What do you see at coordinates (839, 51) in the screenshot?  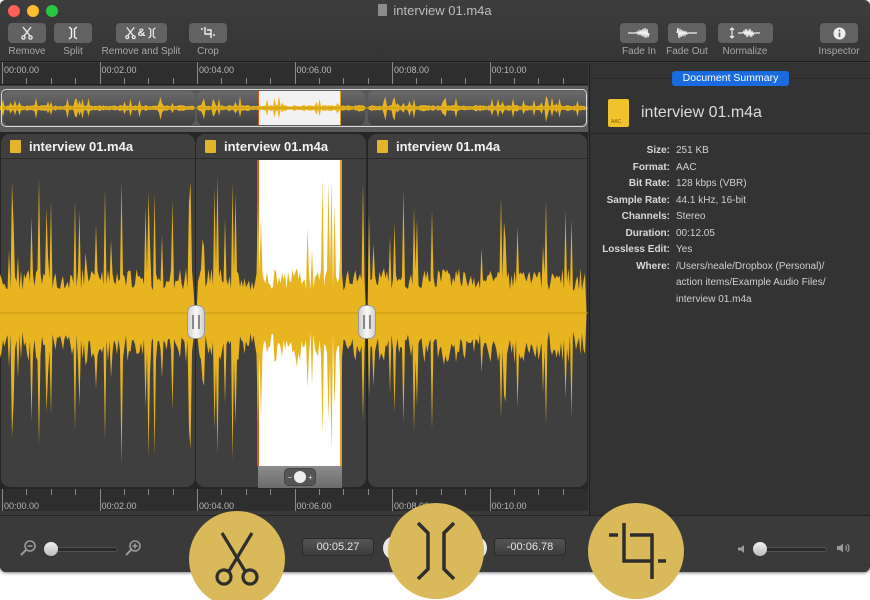 I see `inspector-label: Inspector` at bounding box center [839, 51].